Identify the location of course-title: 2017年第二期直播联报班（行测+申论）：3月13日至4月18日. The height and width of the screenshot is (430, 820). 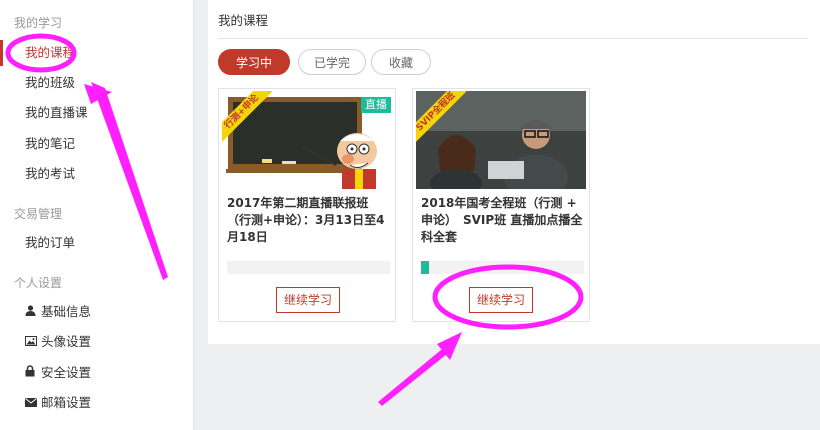
(308, 220).